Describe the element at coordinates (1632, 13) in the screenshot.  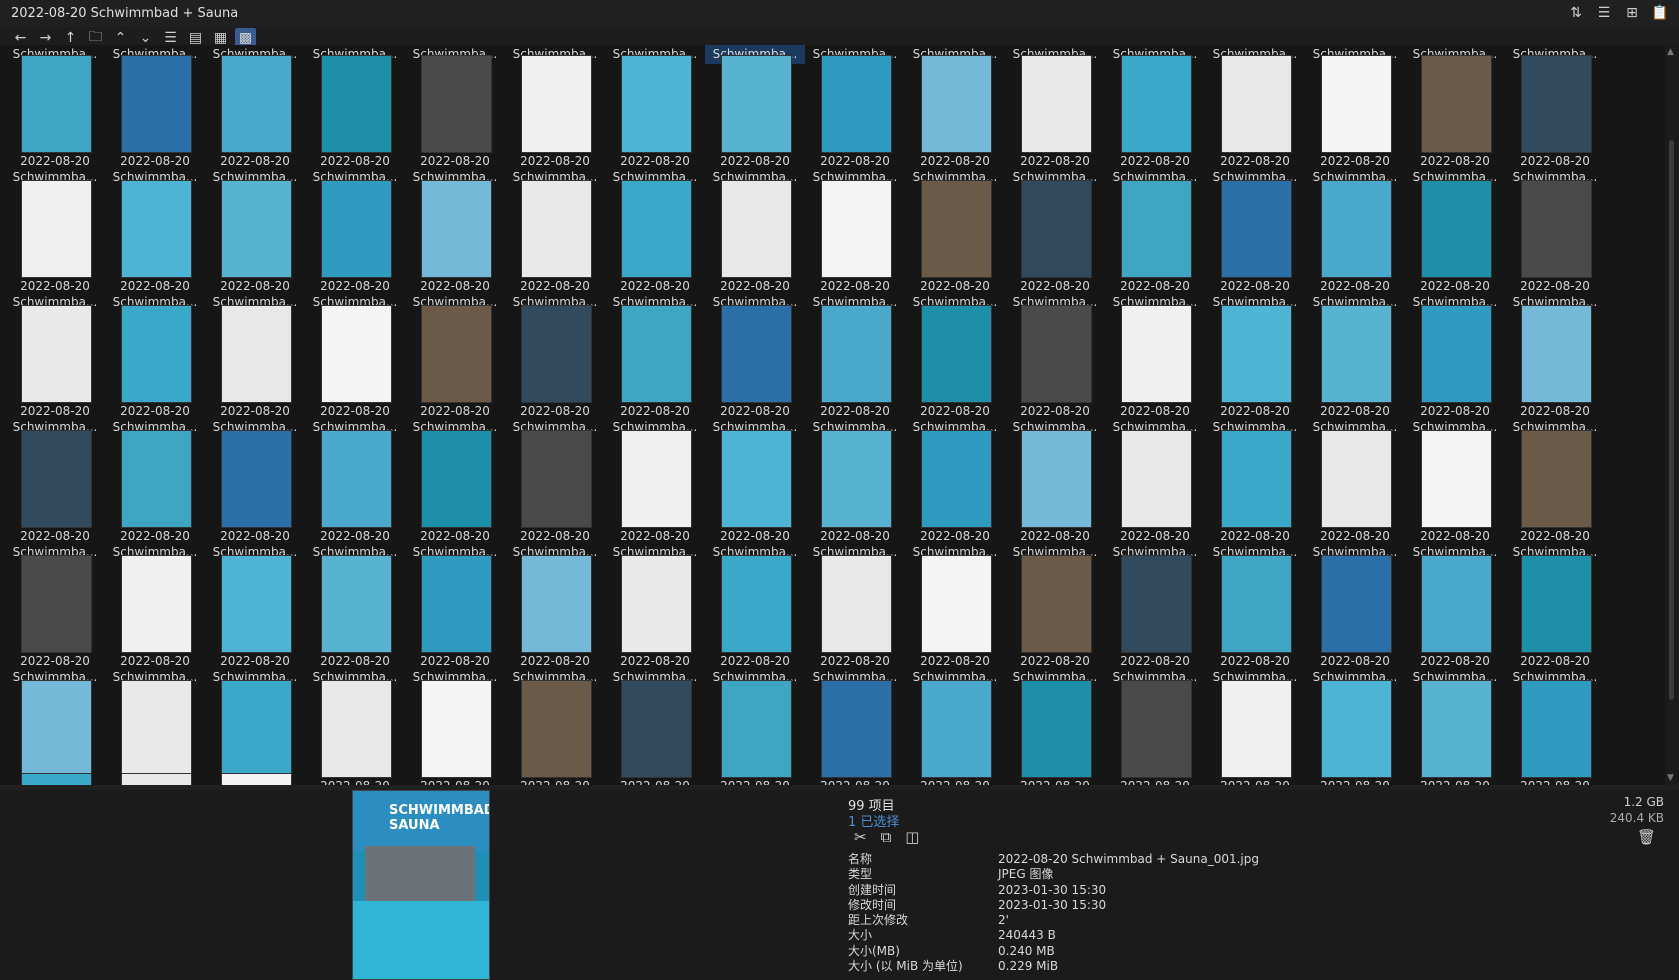
I see `new-tab-icon: ⊞` at that location.